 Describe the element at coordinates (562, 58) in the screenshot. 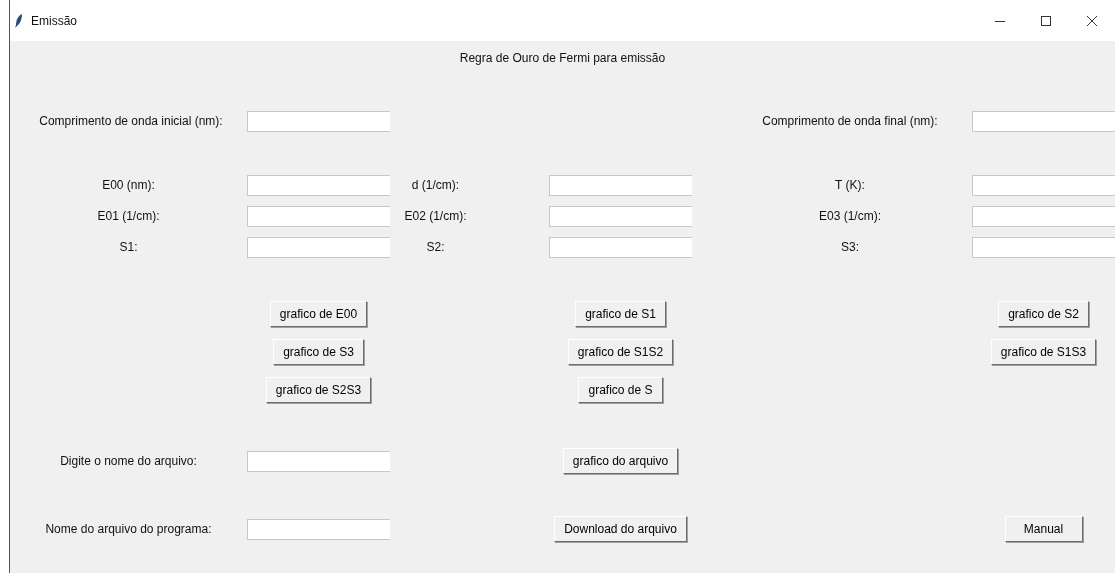

I see `heading: Regra de Ouro de Fermi para emissão` at that location.